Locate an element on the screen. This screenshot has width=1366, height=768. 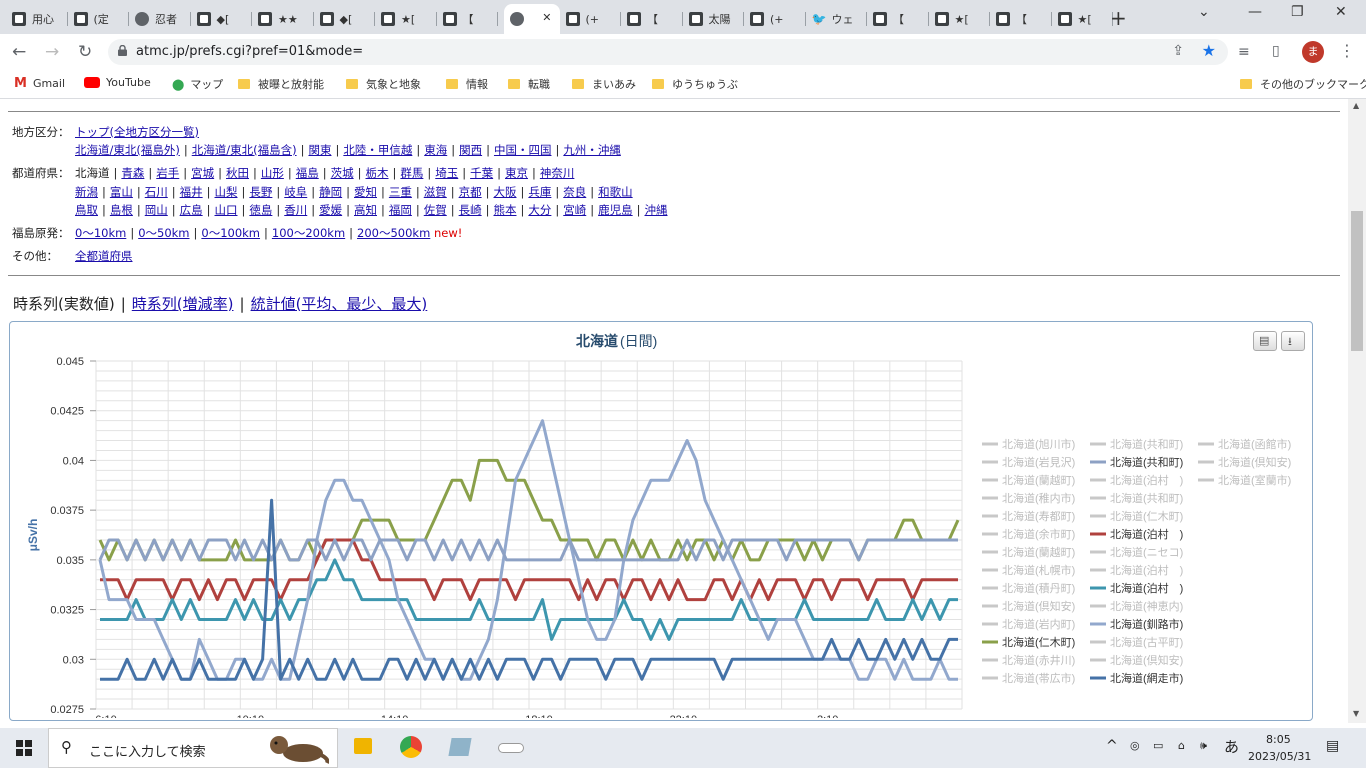
tray-chevron-icon: ^ is located at coordinates (1112, 746).